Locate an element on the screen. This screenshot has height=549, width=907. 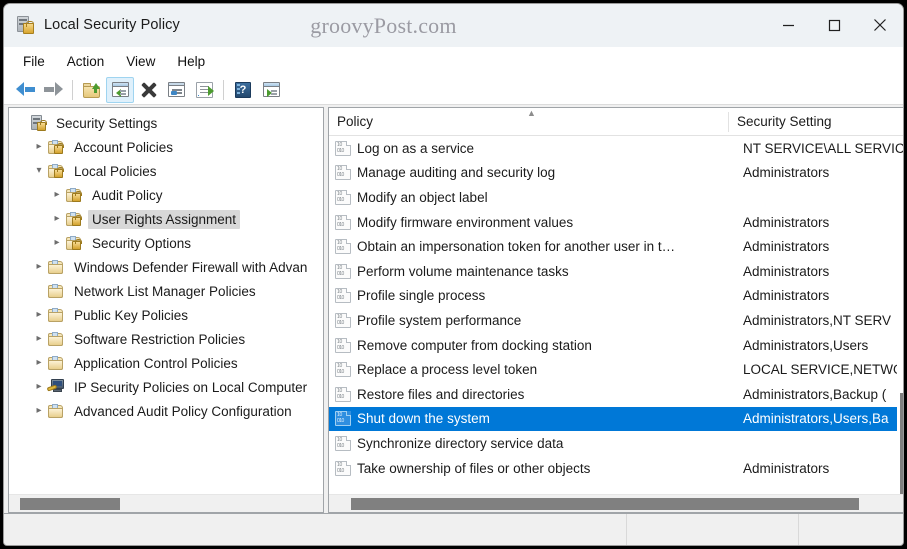
tree-item: Security Settings is located at coordinates (166, 123).